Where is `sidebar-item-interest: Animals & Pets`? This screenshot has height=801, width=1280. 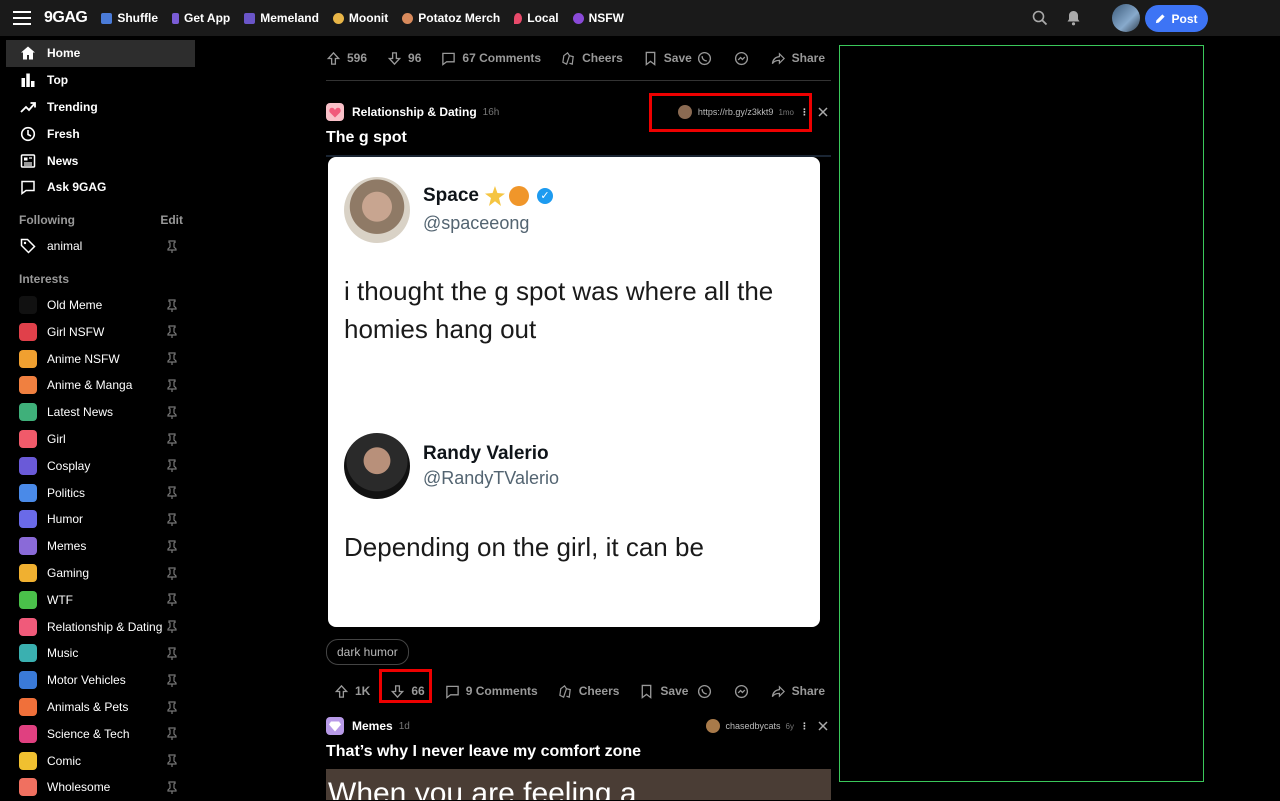
sidebar-item-interest: Animals & Pets is located at coordinates (100, 707).